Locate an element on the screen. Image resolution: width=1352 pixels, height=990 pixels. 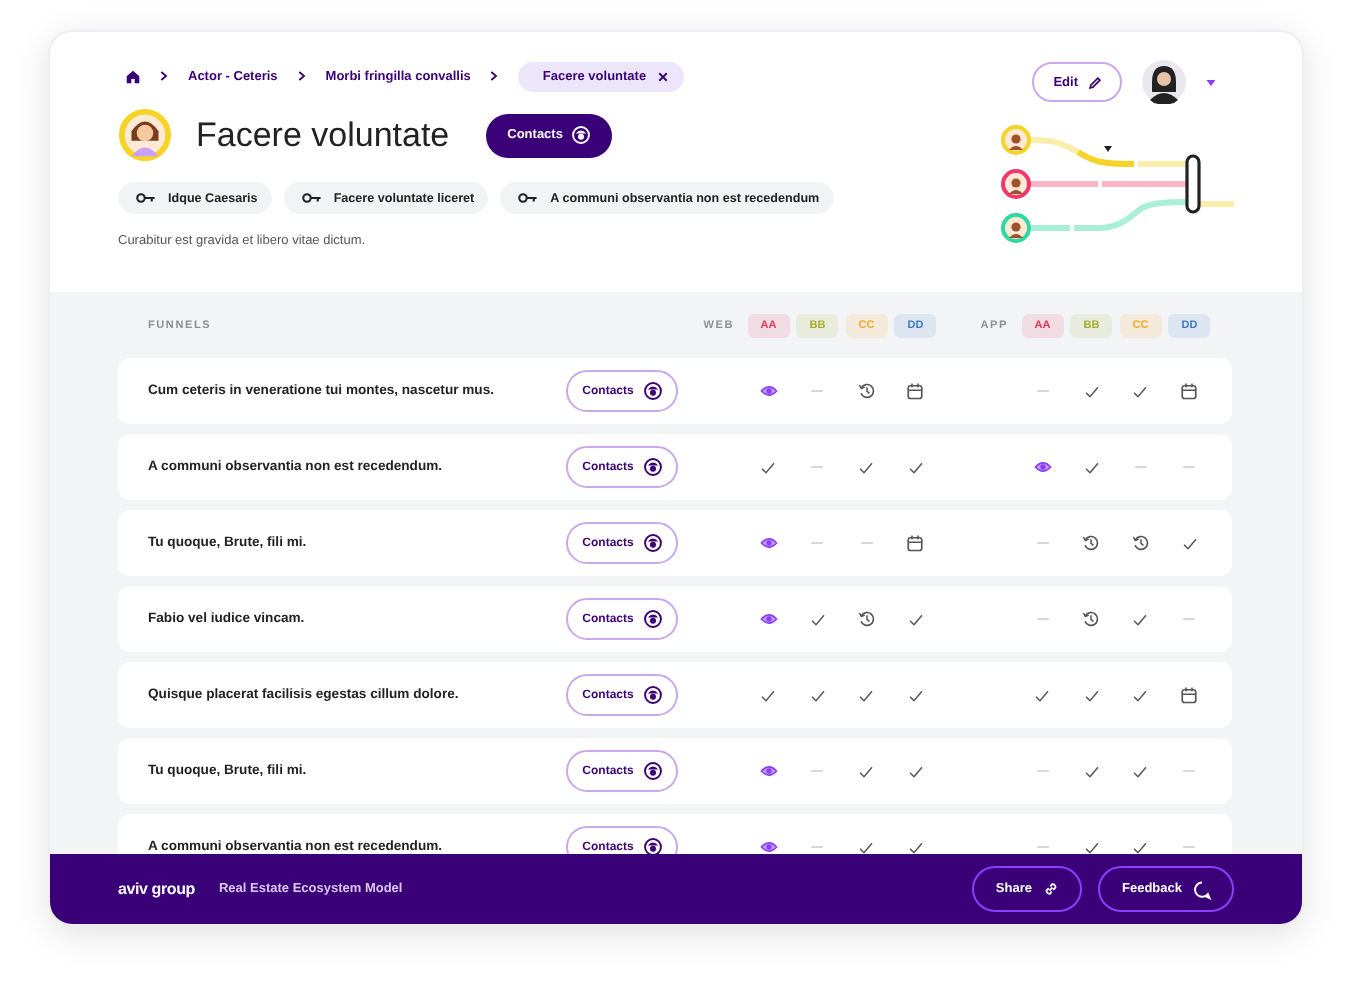
home-icon is located at coordinates (133, 76).